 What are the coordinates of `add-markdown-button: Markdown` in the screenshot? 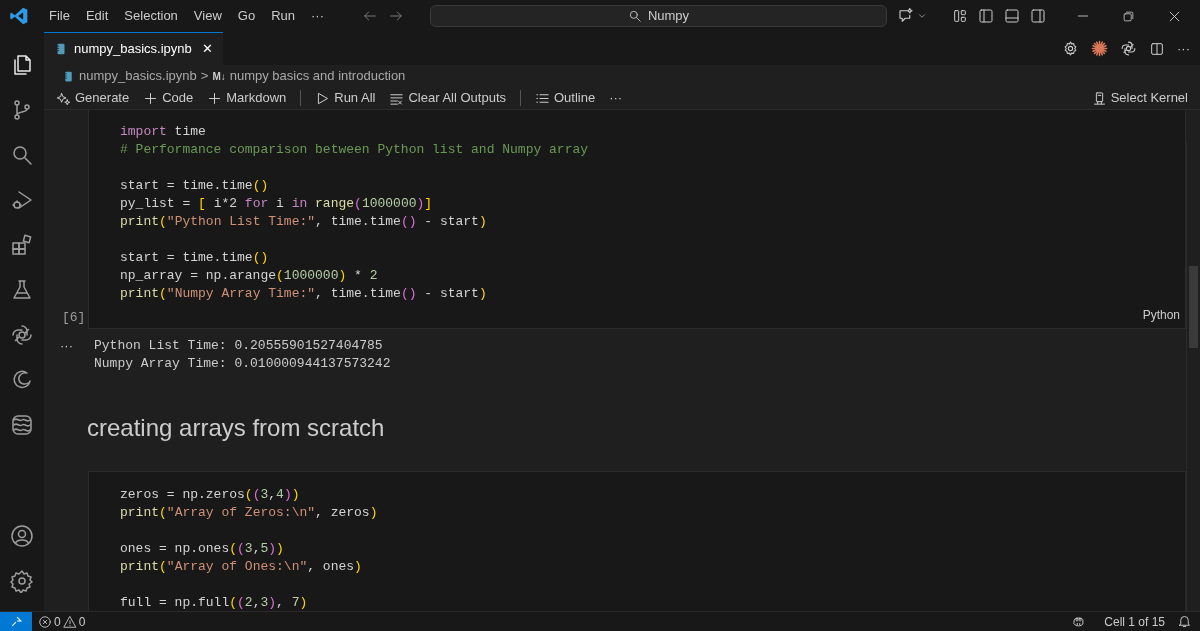 It's located at (247, 98).